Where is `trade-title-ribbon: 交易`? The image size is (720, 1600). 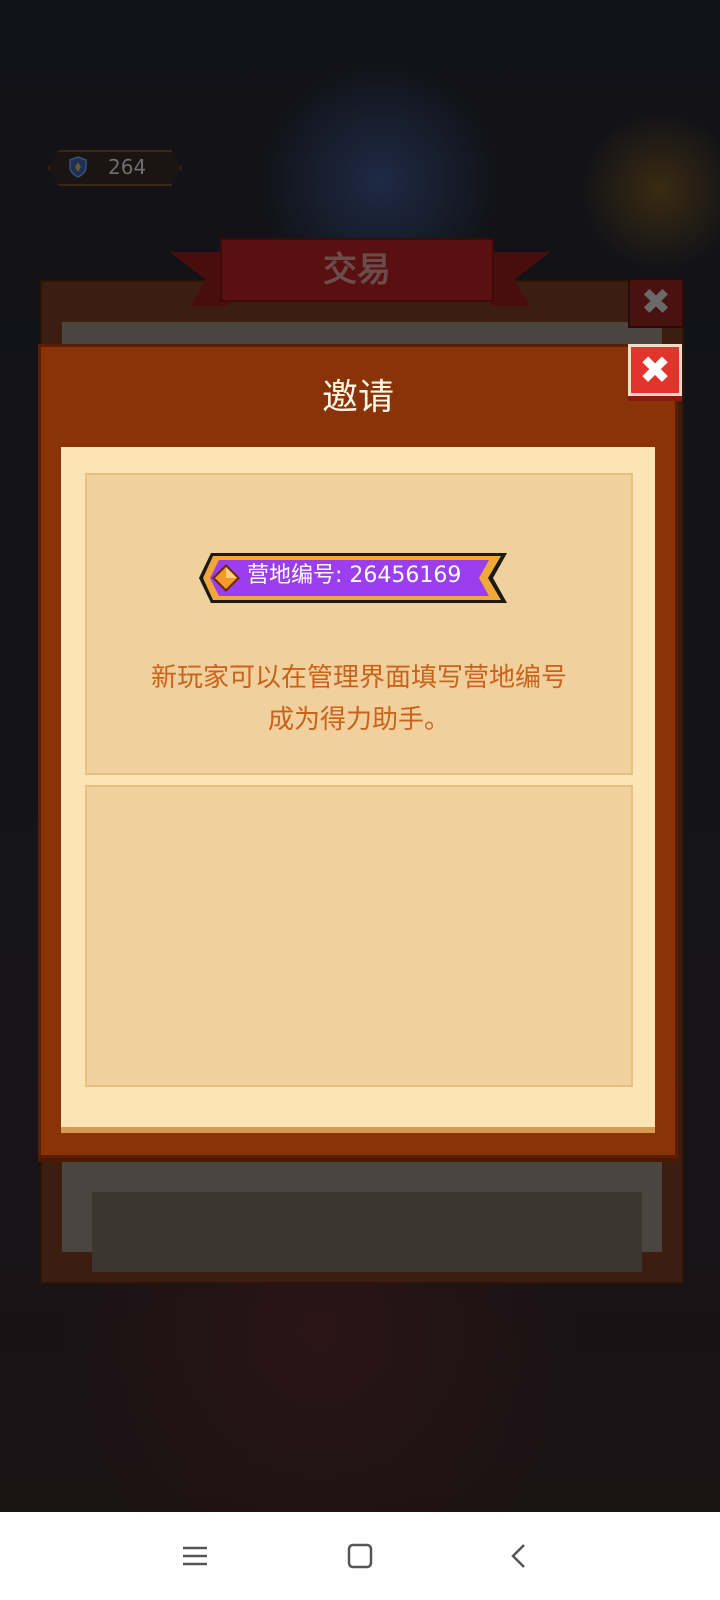
trade-title-ribbon: 交易 is located at coordinates (360, 274).